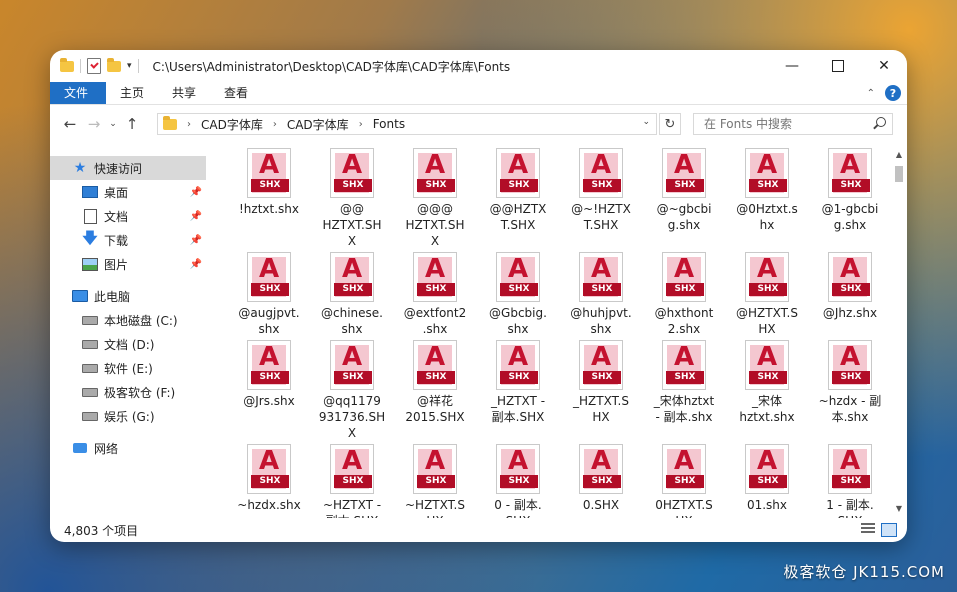 The image size is (957, 592). I want to click on sidebar-item-drive-g: 娱乐 (G:), so click(128, 416).